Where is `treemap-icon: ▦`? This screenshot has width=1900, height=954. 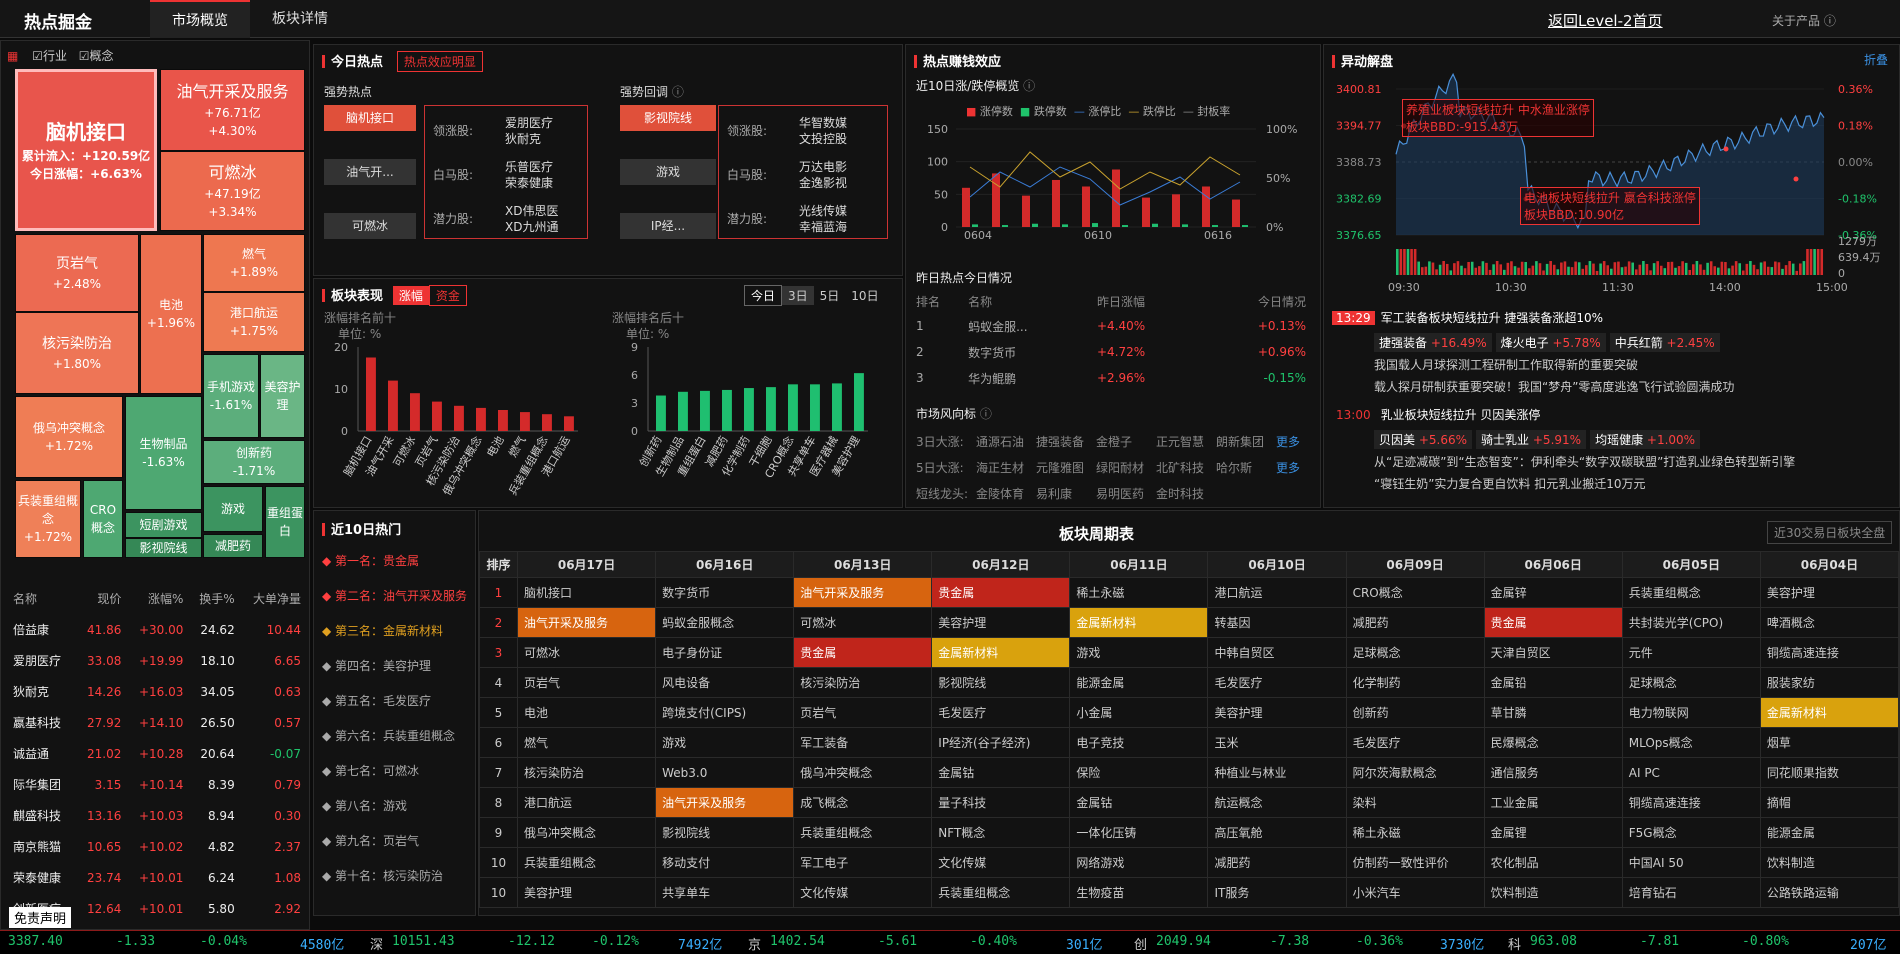
treemap-icon: ▦ is located at coordinates (12, 56).